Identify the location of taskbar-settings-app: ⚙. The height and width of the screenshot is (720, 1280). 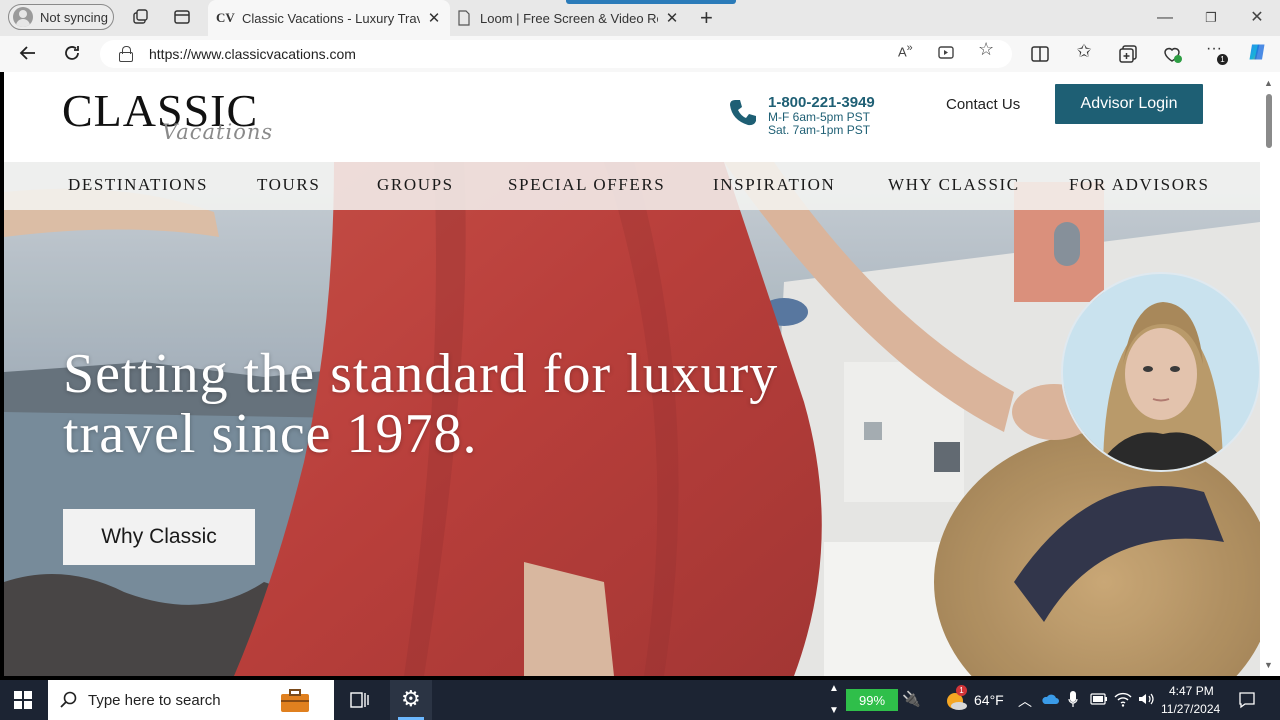
(411, 700).